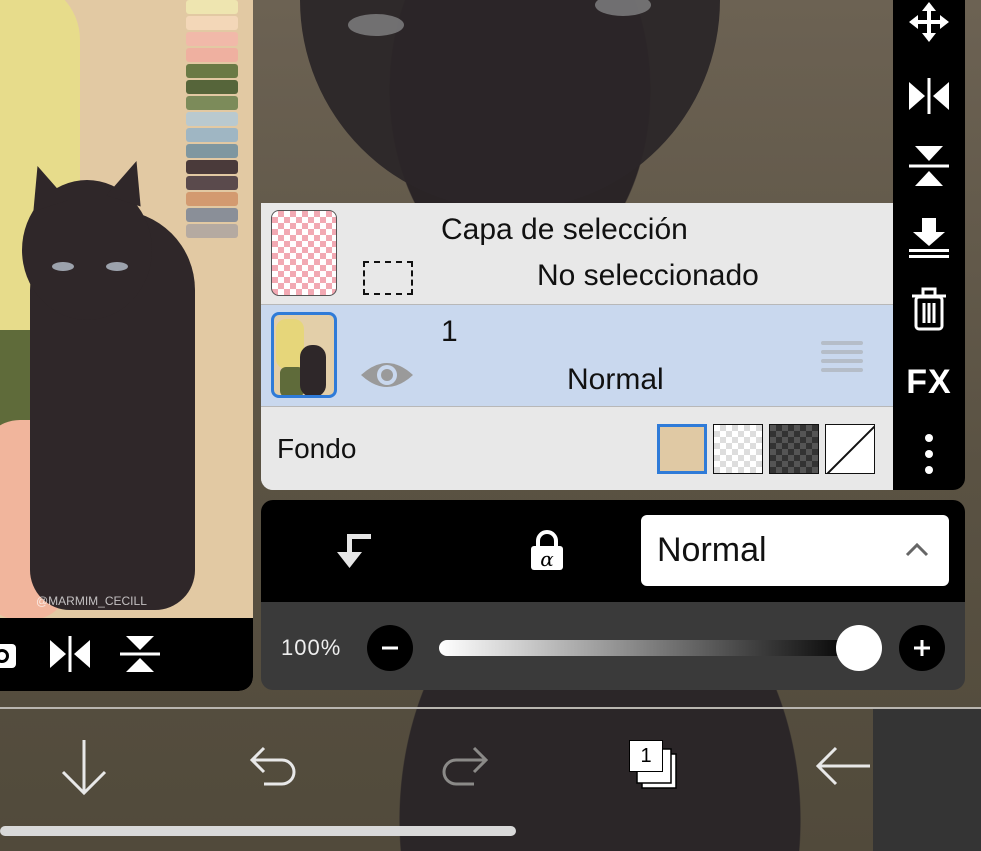 The width and height of the screenshot is (981, 851). What do you see at coordinates (547, 559) in the screenshot?
I see `svg-text: α` at bounding box center [547, 559].